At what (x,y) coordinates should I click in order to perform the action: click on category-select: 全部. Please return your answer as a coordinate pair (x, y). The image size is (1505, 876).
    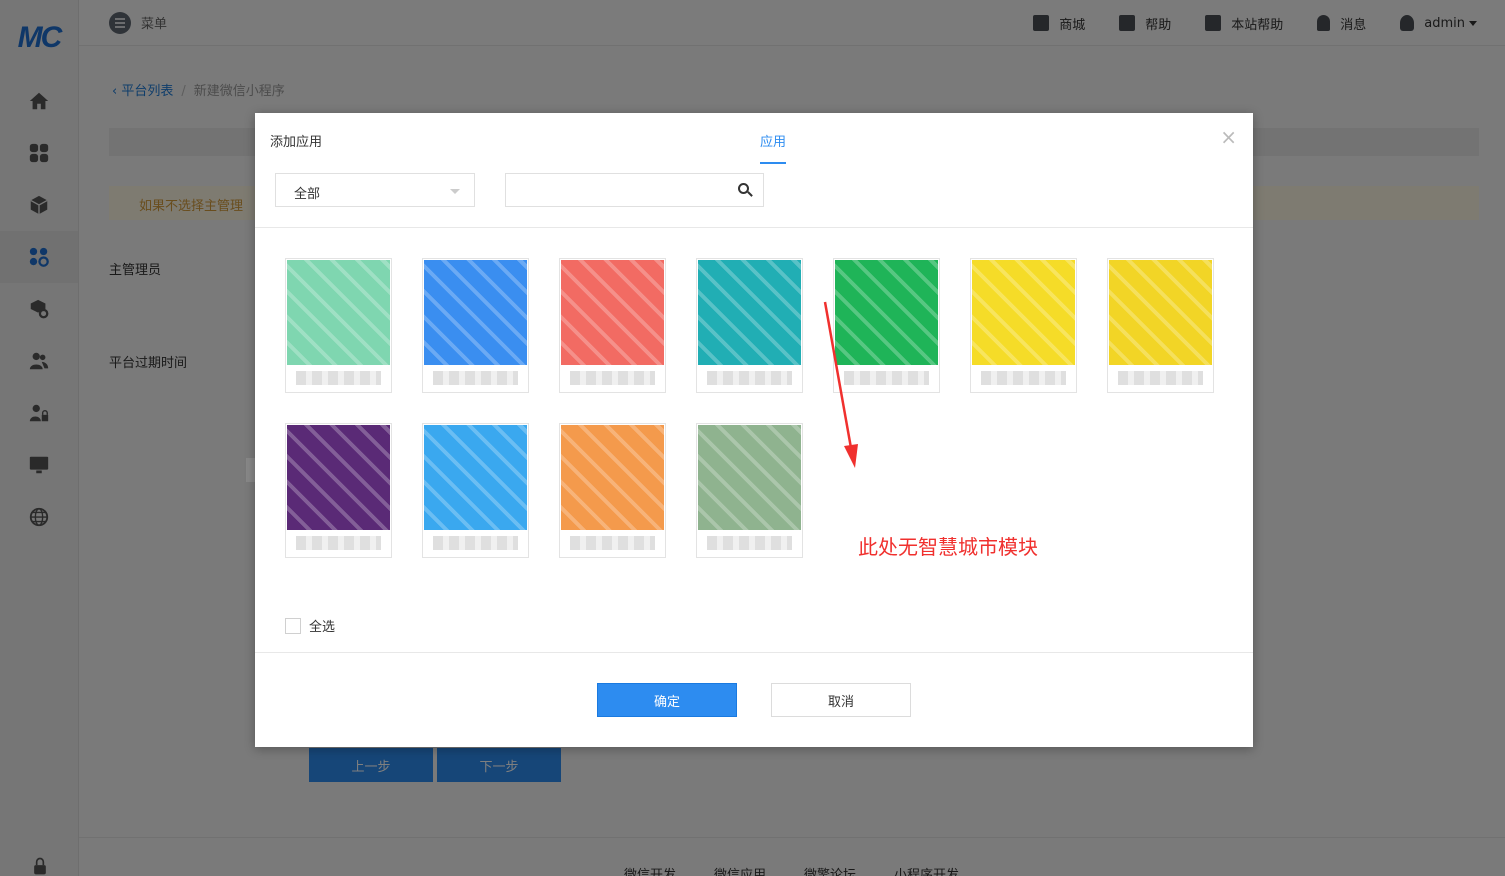
    Looking at the image, I should click on (375, 190).